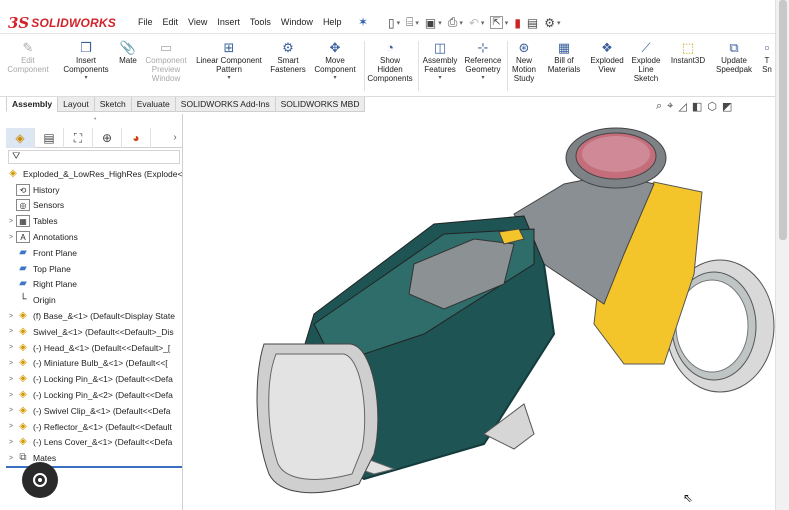 This screenshot has width=789, height=510. Describe the element at coordinates (767, 66) in the screenshot. I see `take-snapshot-button: ▫ T Sn` at that location.